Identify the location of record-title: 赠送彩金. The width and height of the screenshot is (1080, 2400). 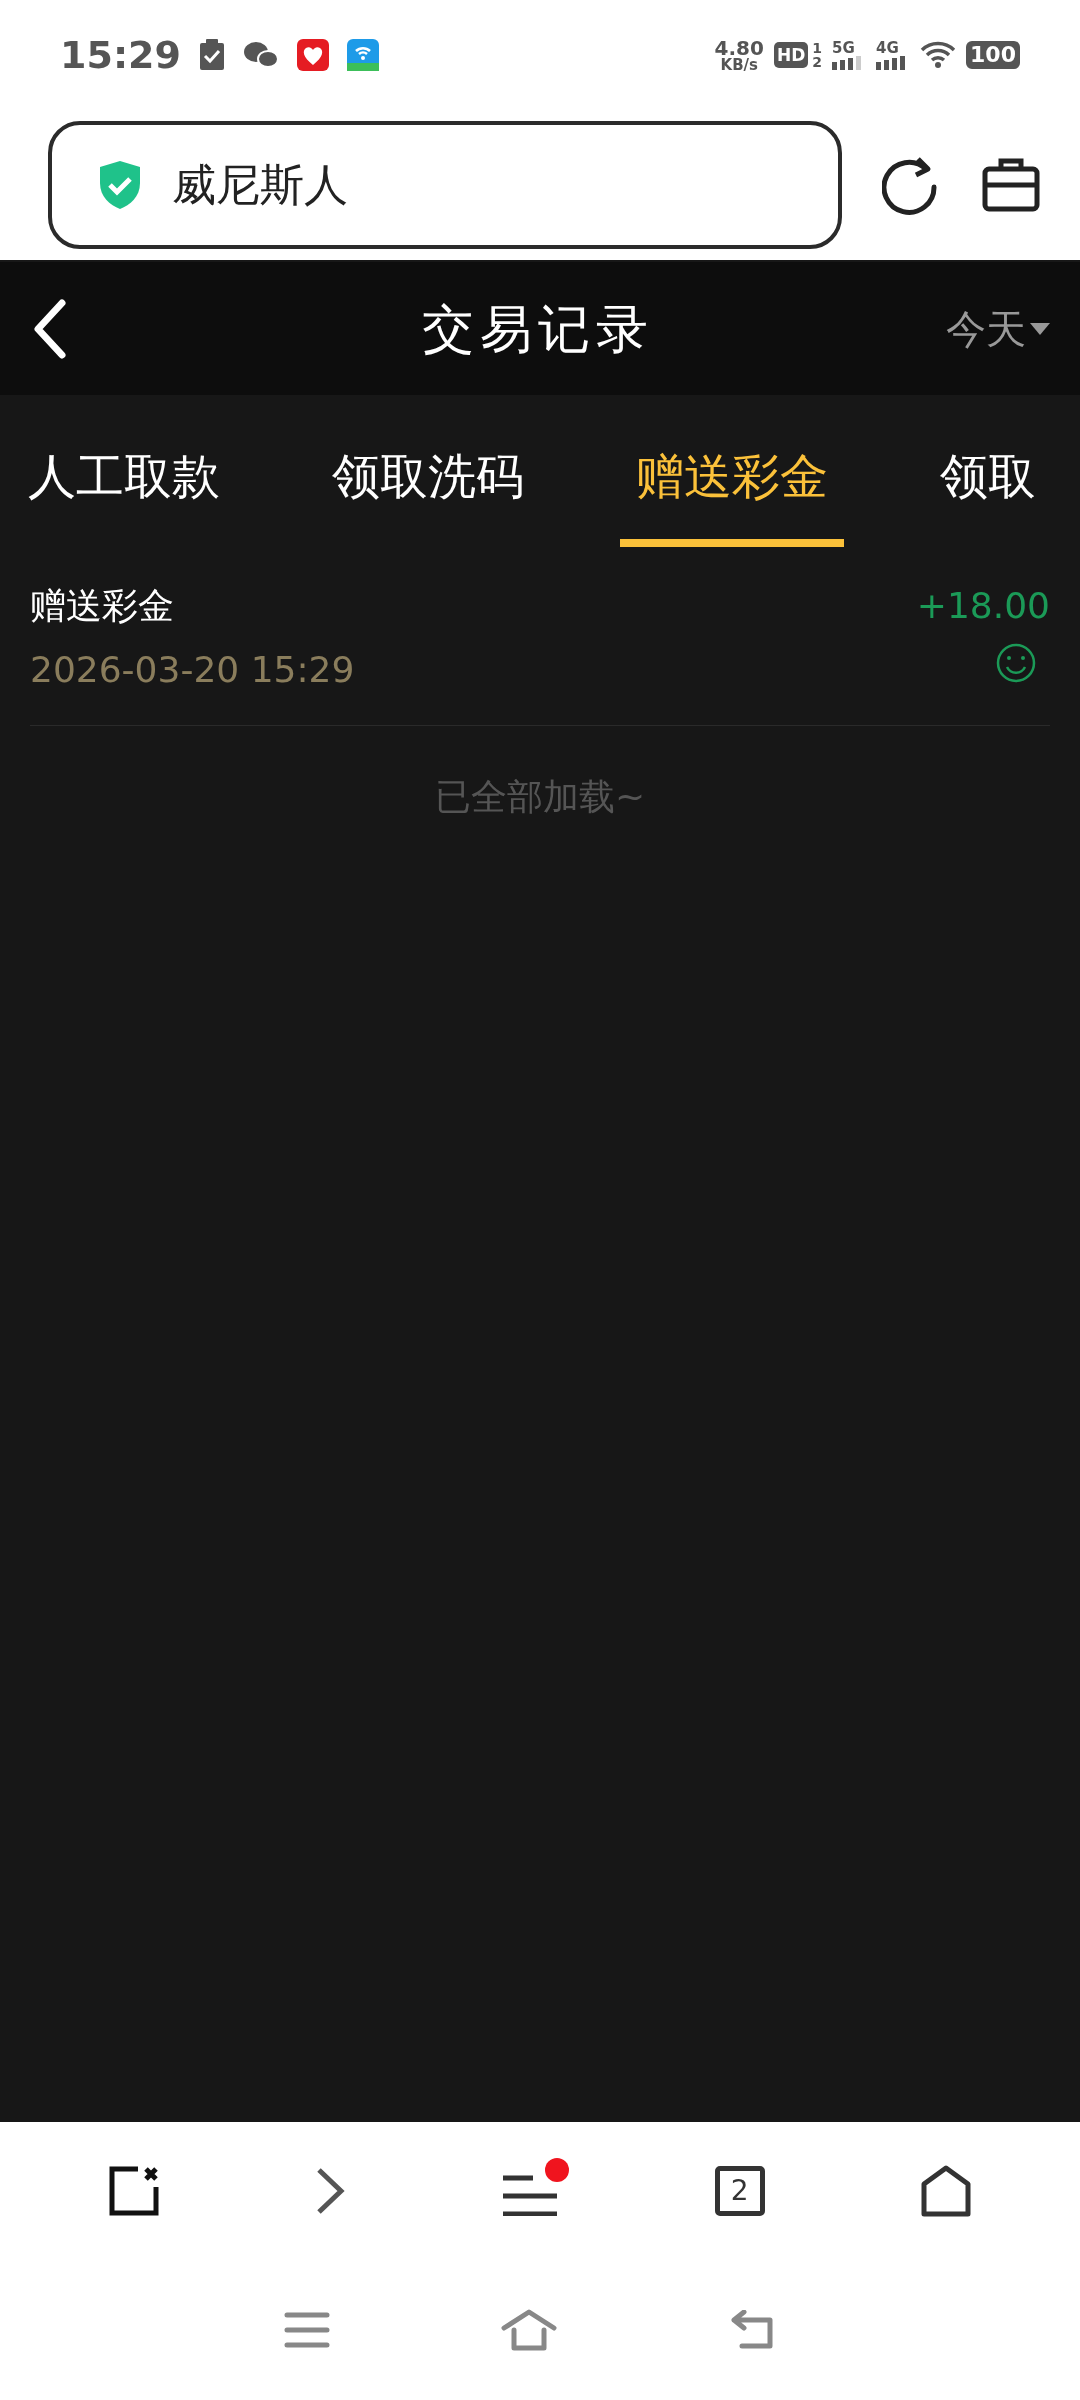
(102, 606).